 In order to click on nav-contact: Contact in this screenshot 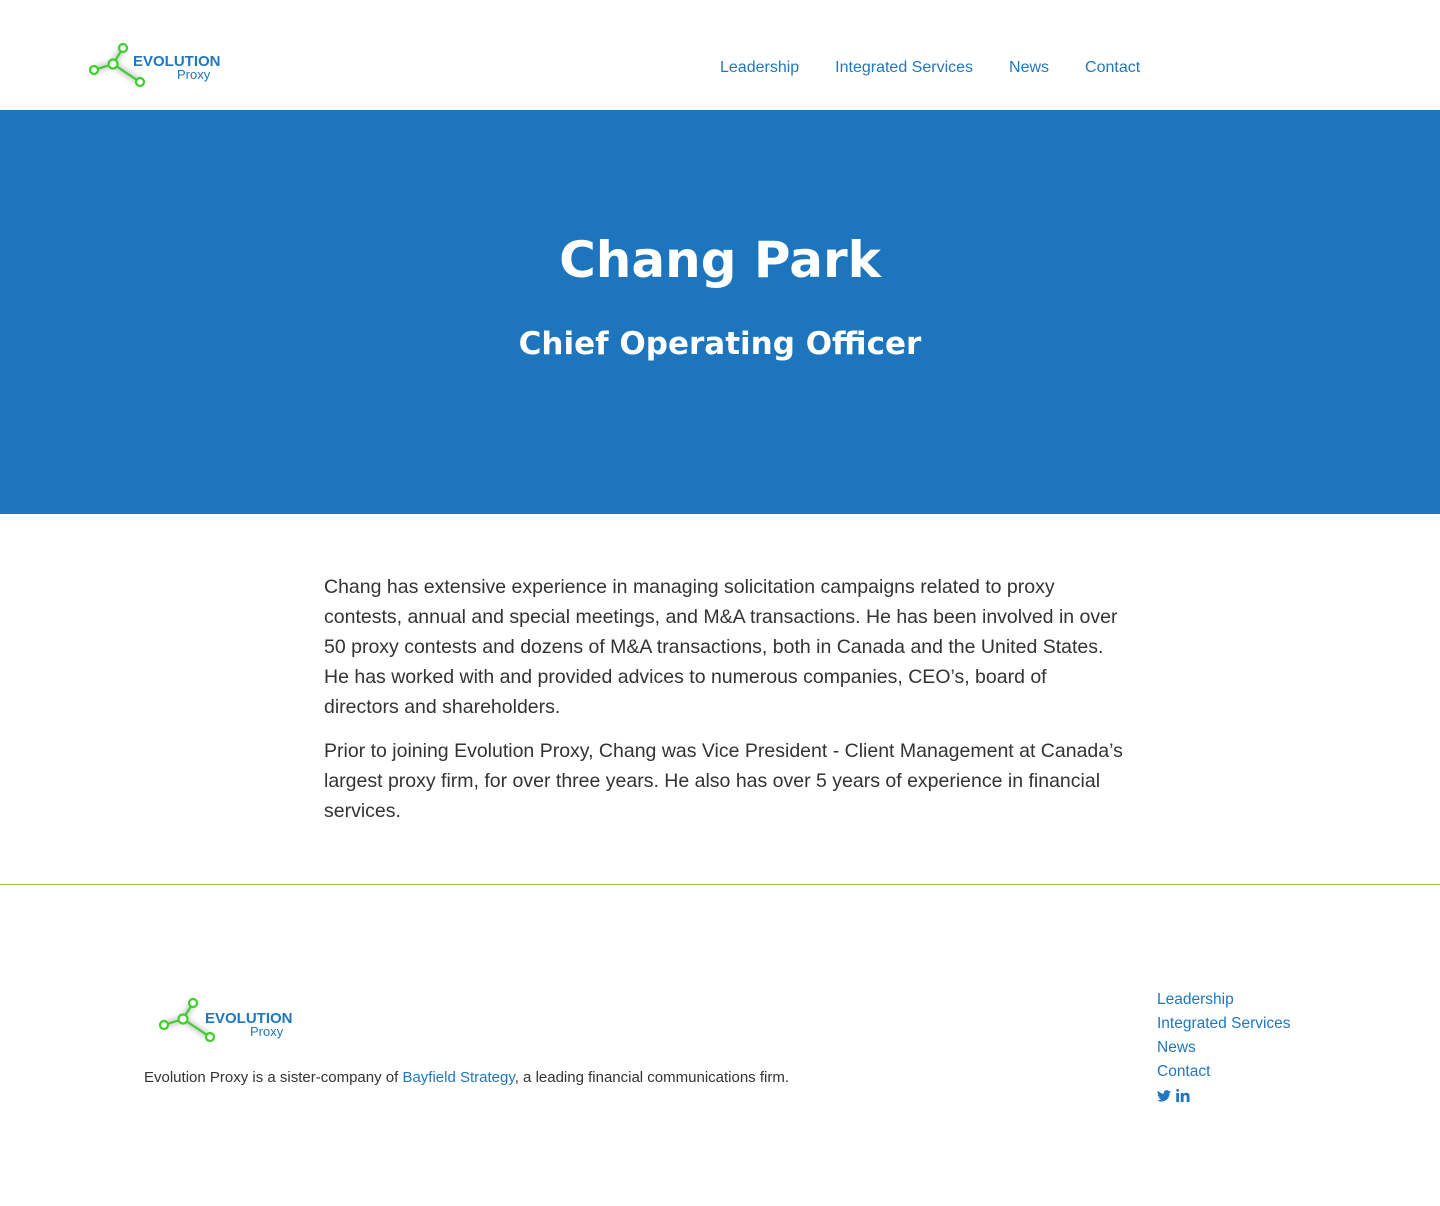, I will do `click(1112, 68)`.